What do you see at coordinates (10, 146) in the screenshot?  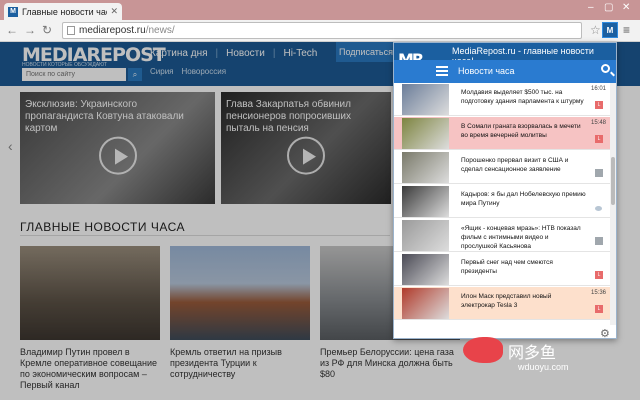 I see `carousel-prev-icon: ‹` at bounding box center [10, 146].